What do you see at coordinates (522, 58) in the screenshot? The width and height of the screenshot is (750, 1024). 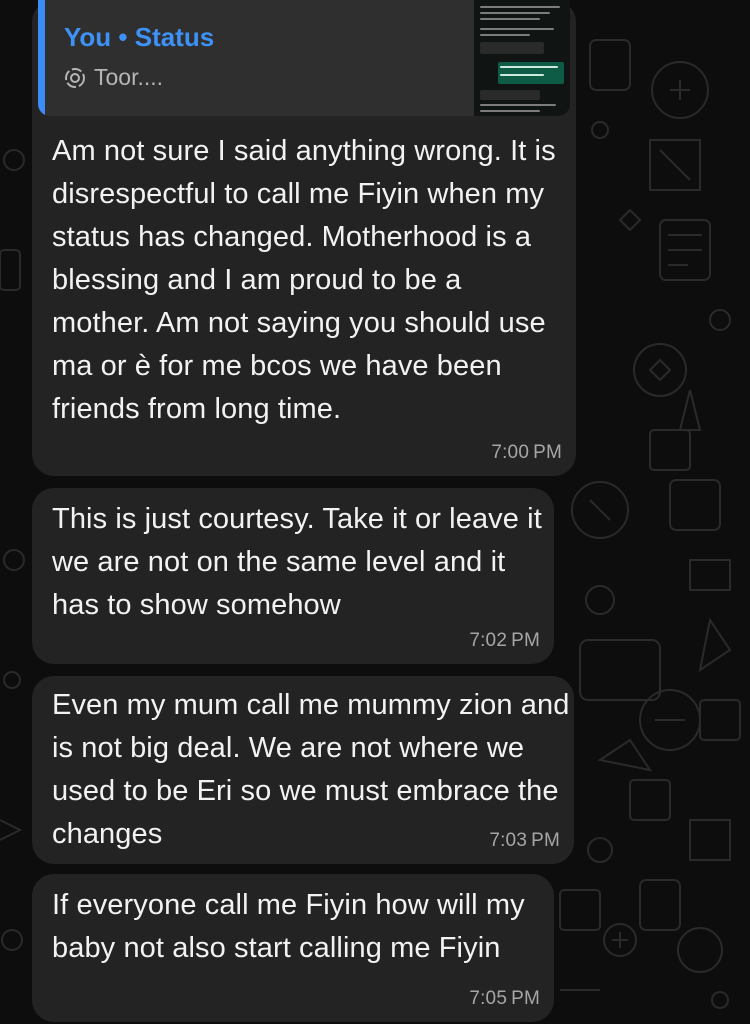 I see `status-thumbnail` at bounding box center [522, 58].